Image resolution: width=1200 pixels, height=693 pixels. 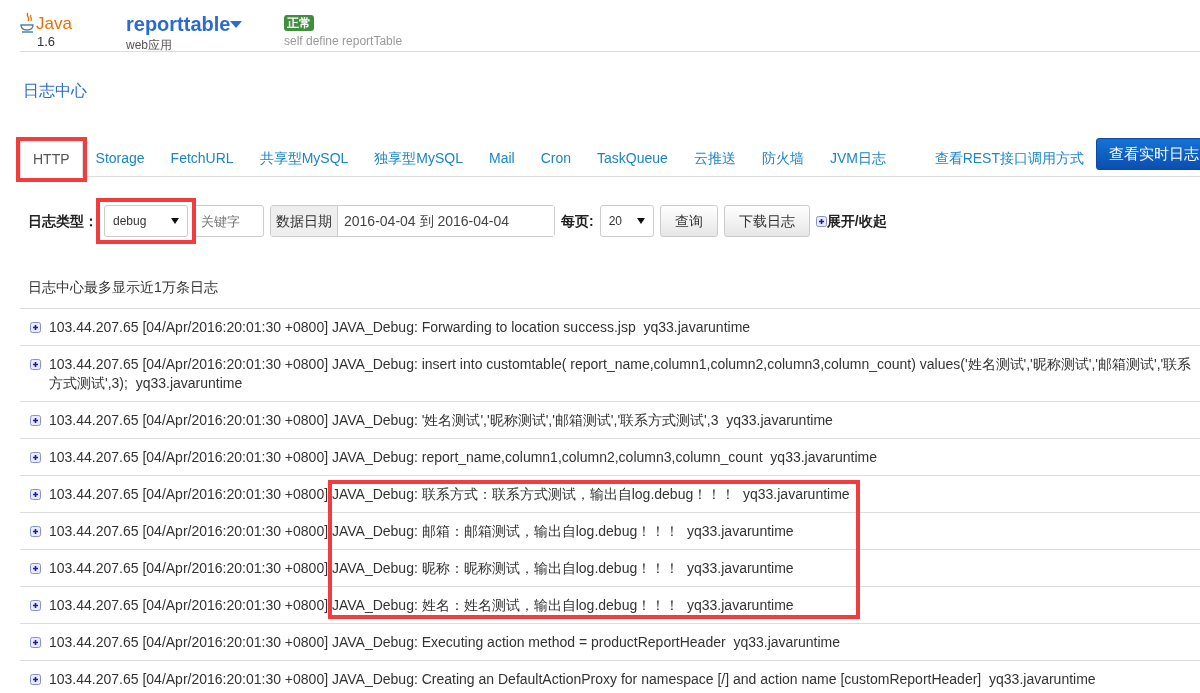 What do you see at coordinates (577, 221) in the screenshot?
I see `per-page-label: 每页:` at bounding box center [577, 221].